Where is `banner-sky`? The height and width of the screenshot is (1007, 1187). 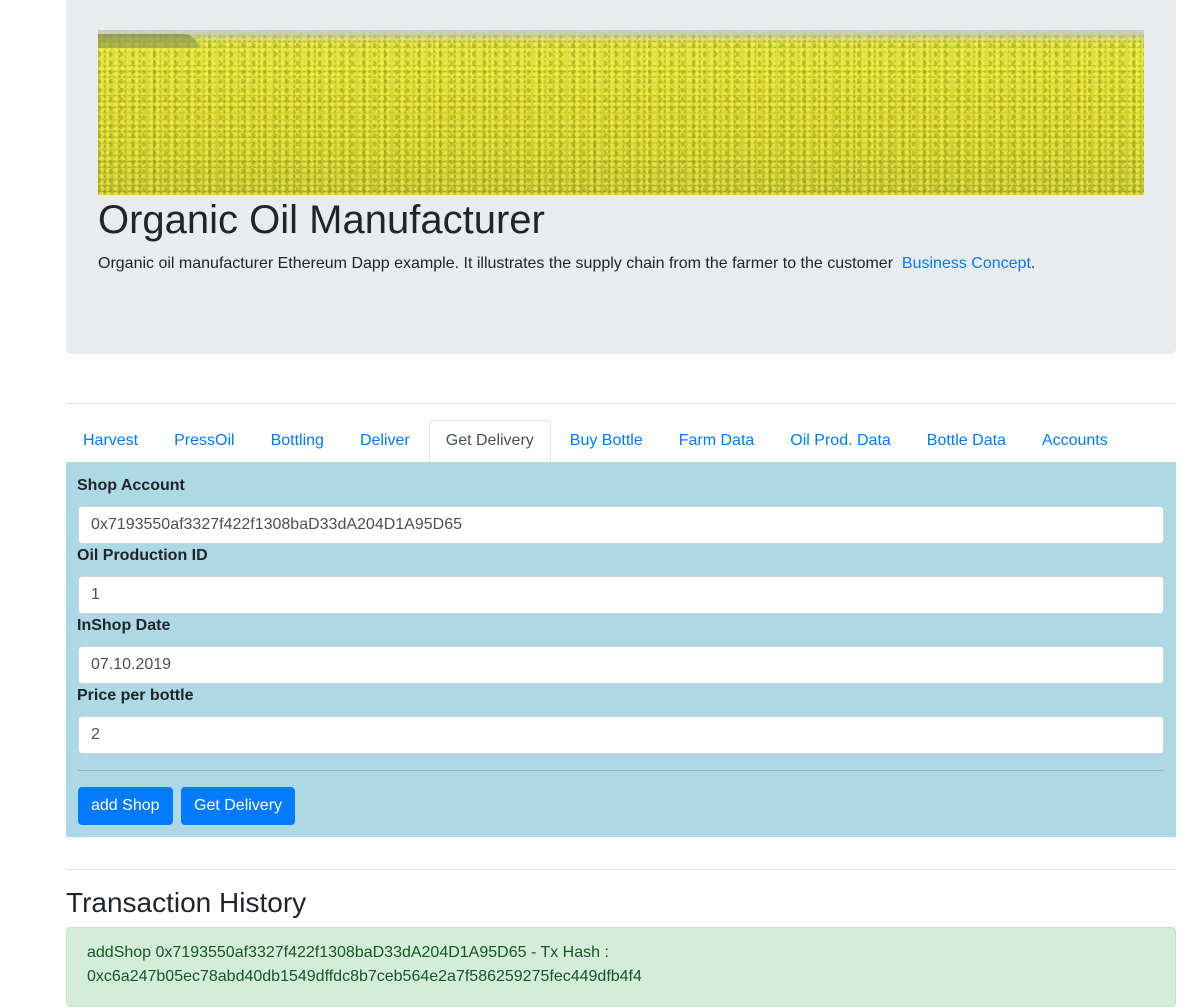
banner-sky is located at coordinates (621, 36).